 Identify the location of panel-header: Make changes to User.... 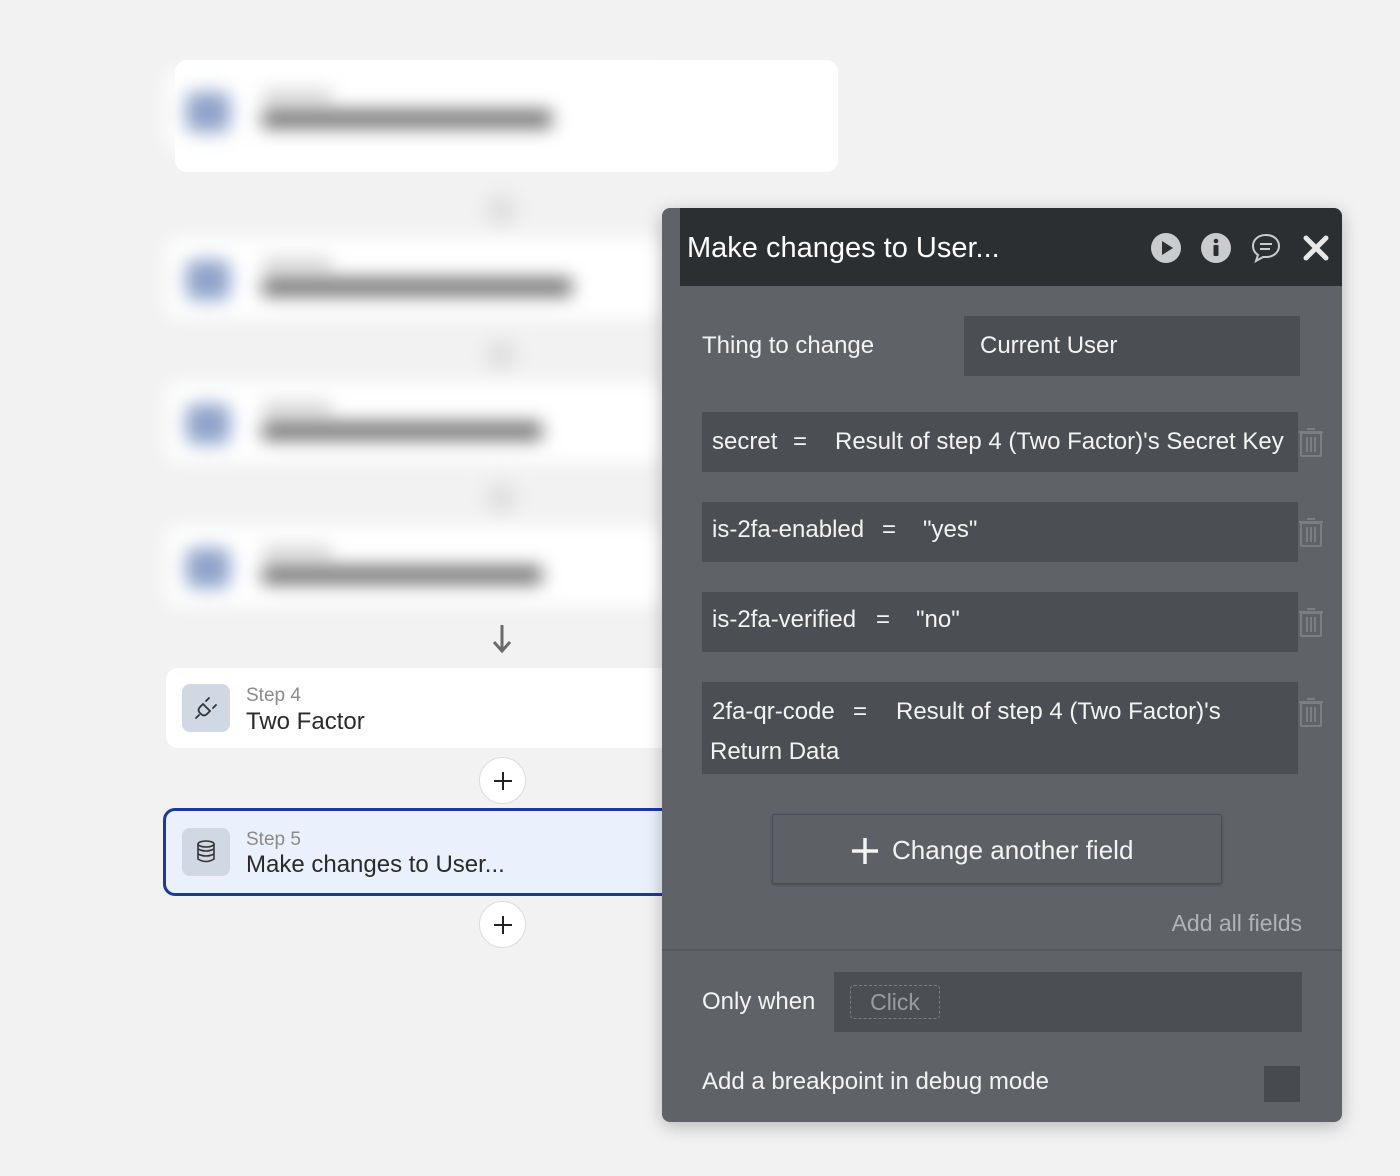
(1011, 247).